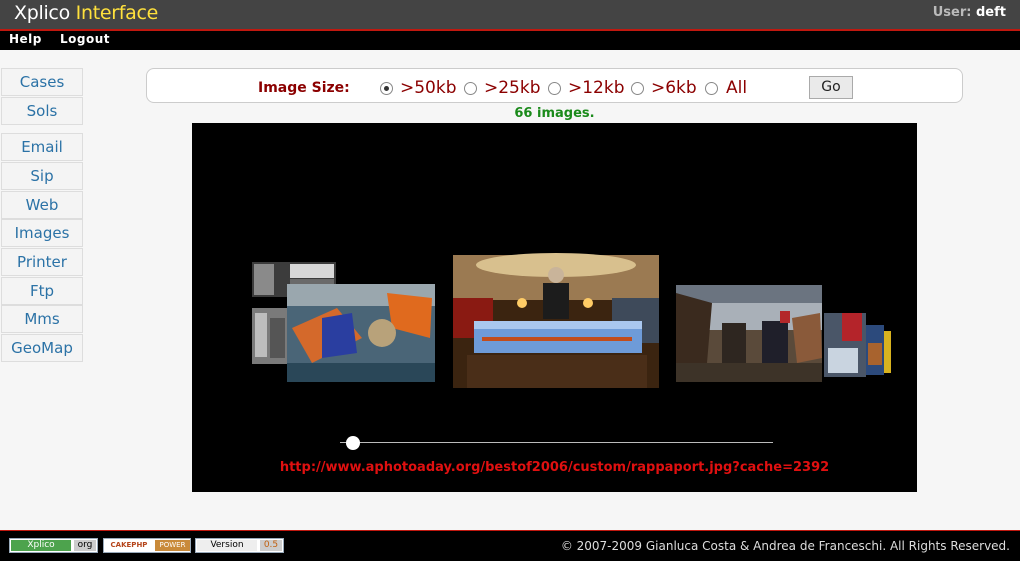 The image size is (1020, 561). Describe the element at coordinates (42, 233) in the screenshot. I see `sidebar-item-images: Images` at that location.